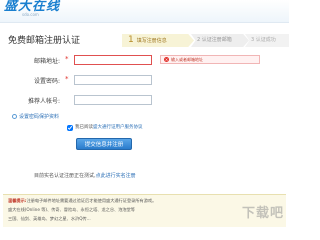  I want to click on security-link-text: 设置密码保护资料, so click(39, 117).